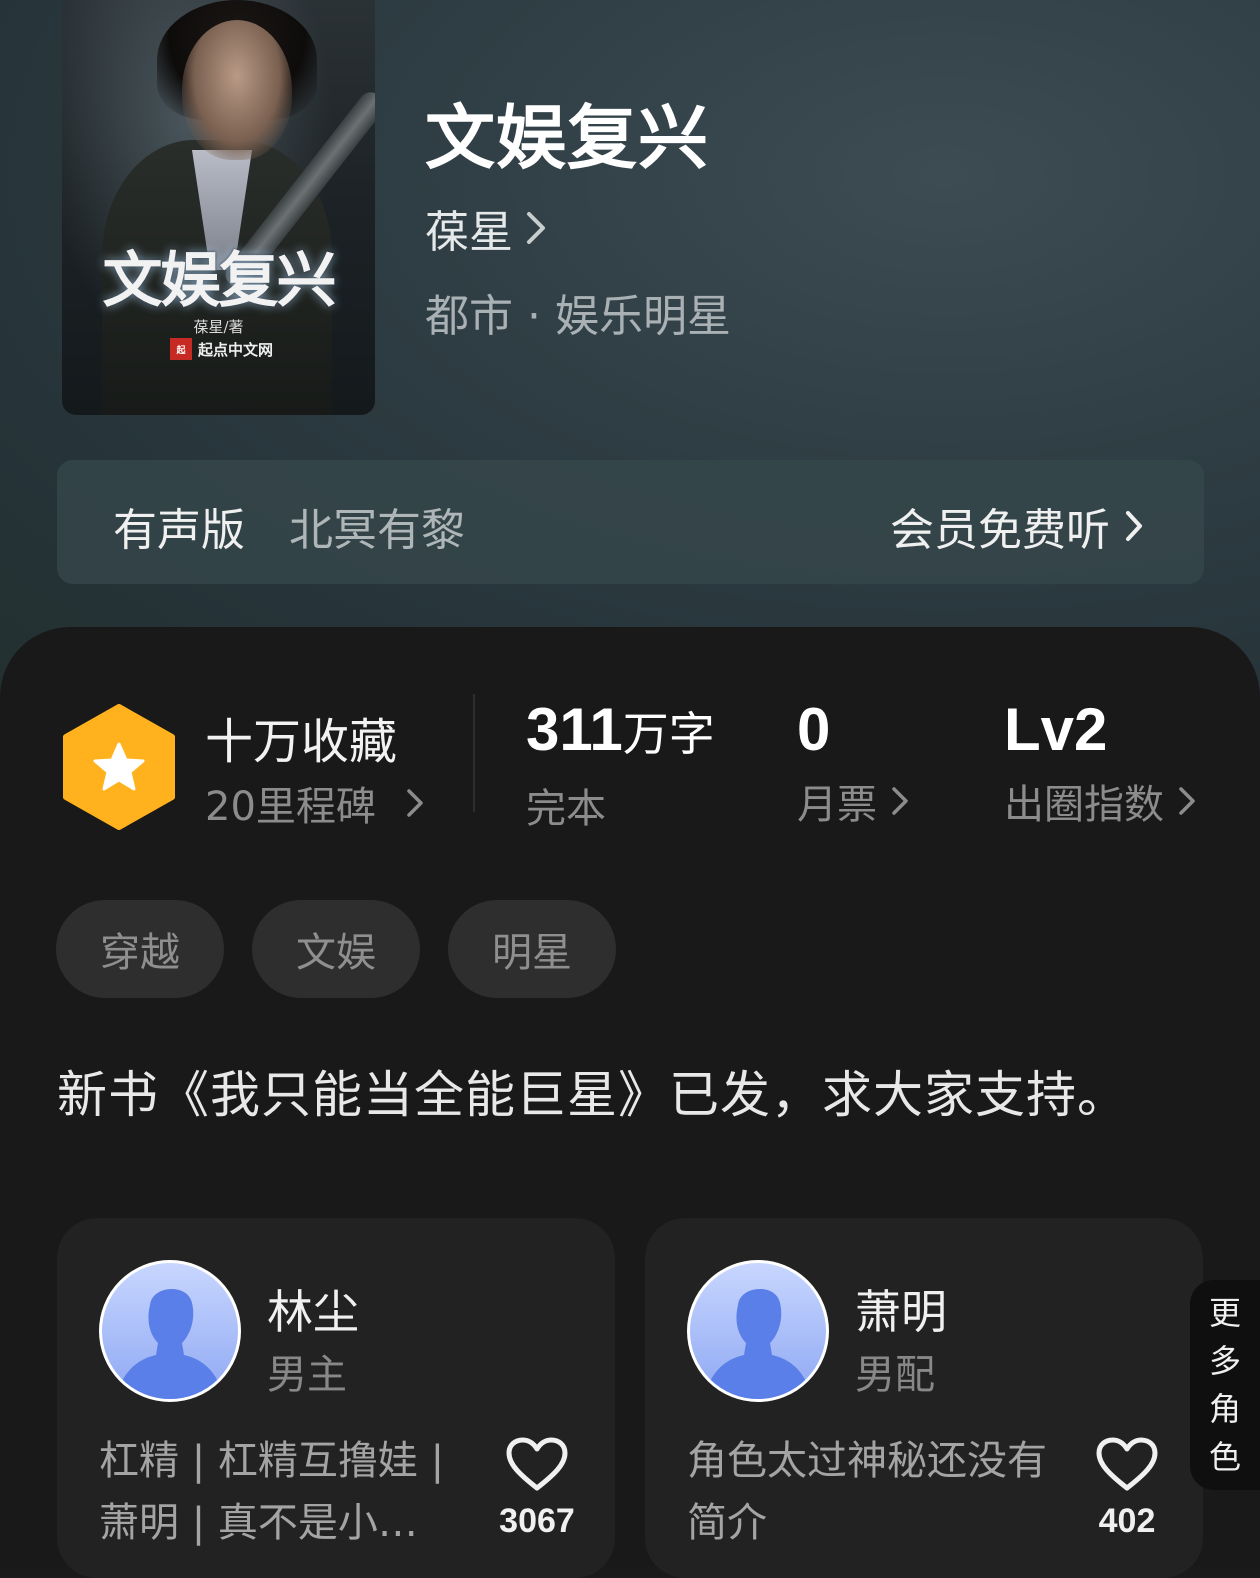 The height and width of the screenshot is (1578, 1260). Describe the element at coordinates (290, 807) in the screenshot. I see `milestone-subtitle: 20里程碑` at that location.